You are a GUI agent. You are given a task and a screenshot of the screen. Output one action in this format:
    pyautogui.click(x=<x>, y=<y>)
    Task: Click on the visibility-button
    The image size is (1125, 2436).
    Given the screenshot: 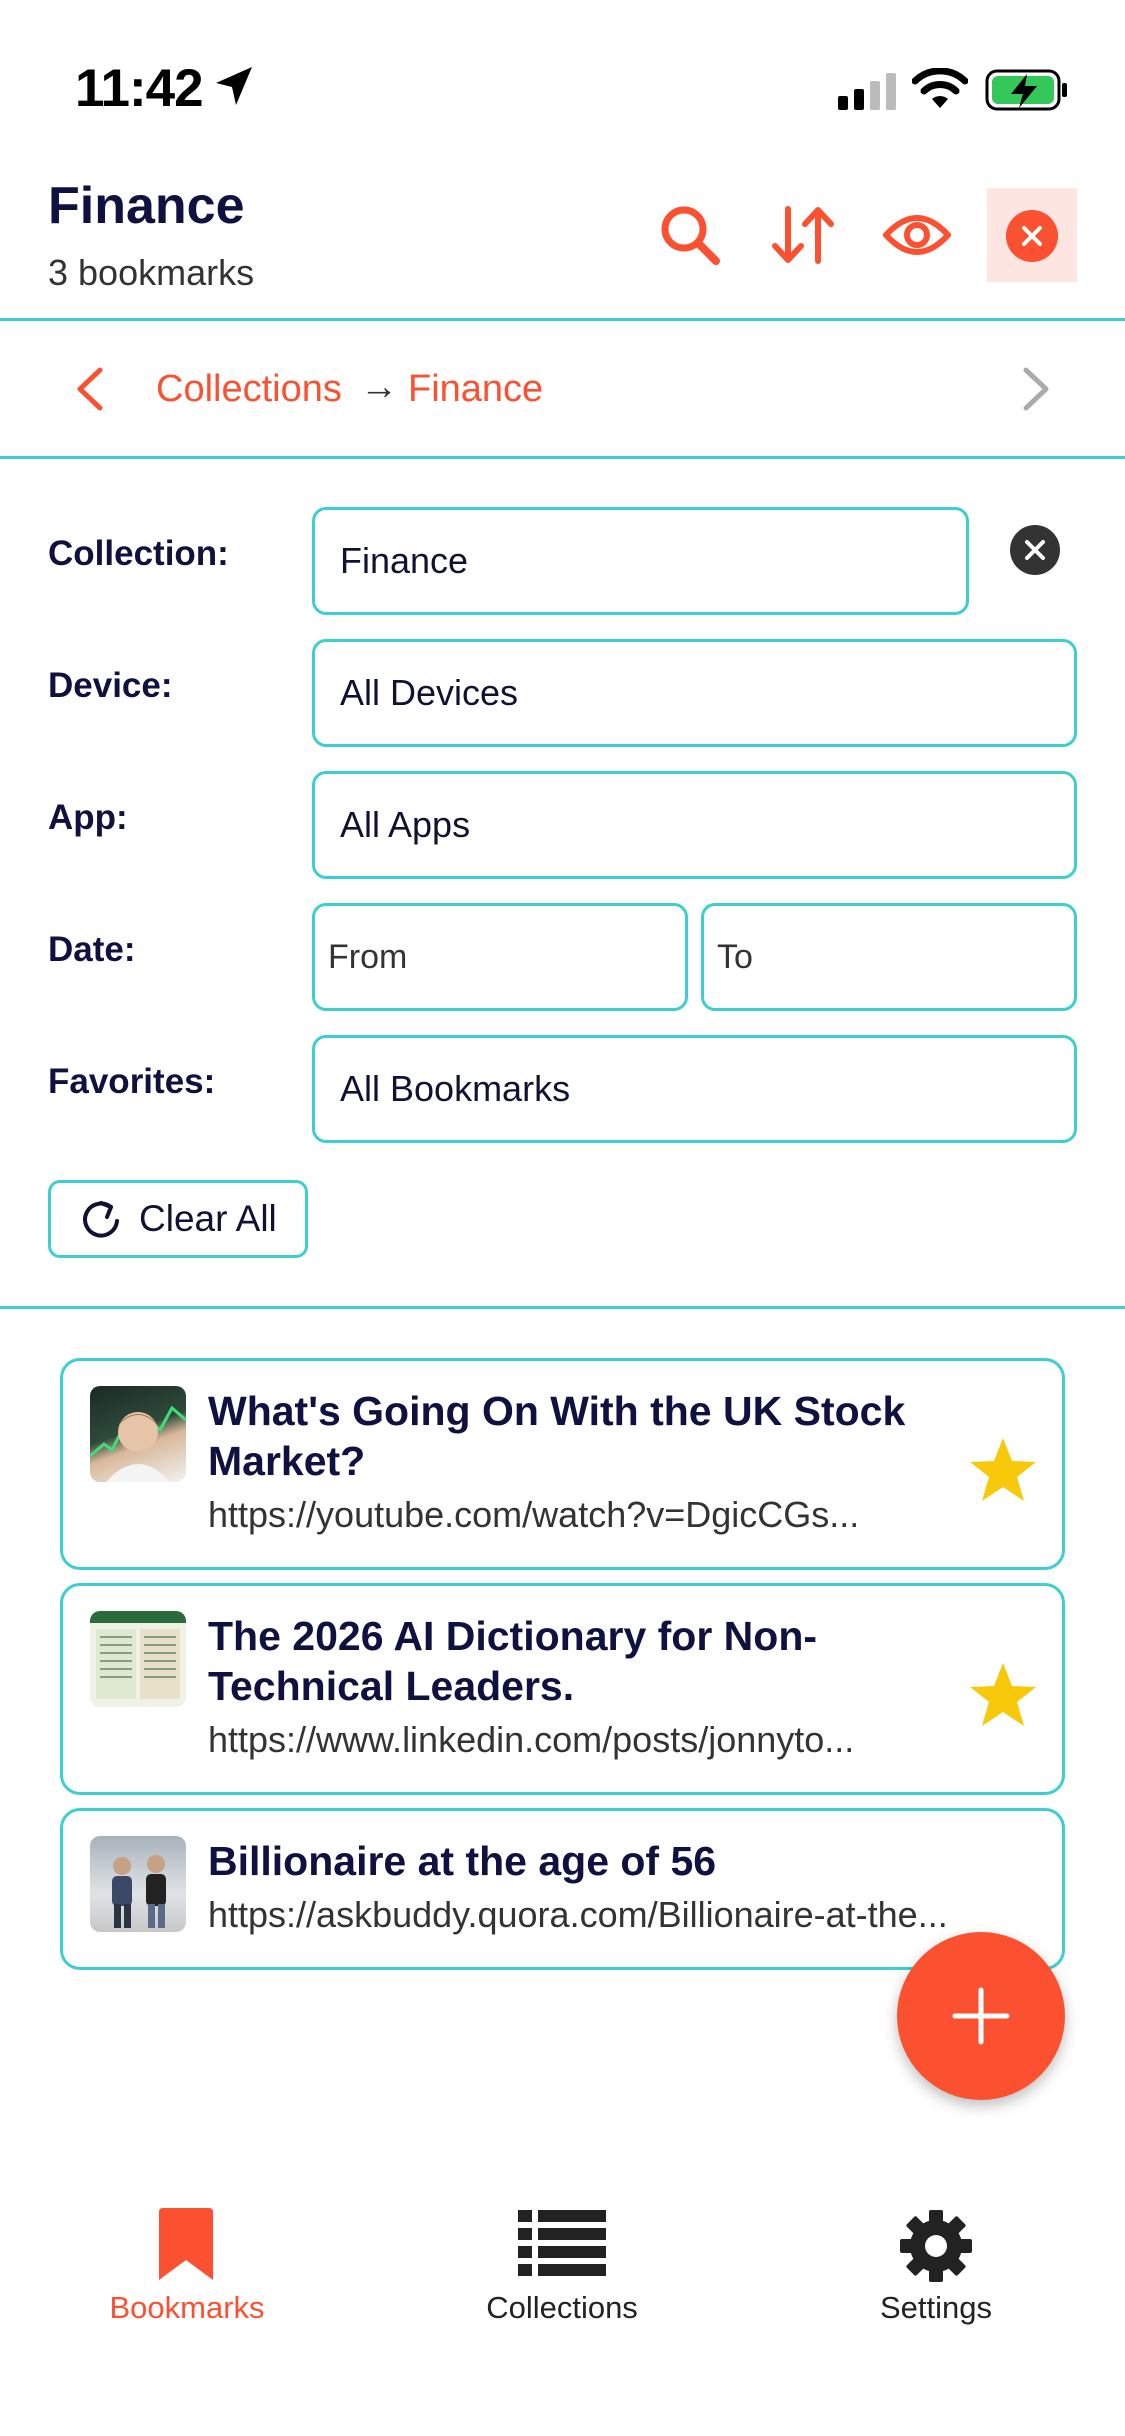 What is the action you would take?
    pyautogui.click(x=917, y=235)
    